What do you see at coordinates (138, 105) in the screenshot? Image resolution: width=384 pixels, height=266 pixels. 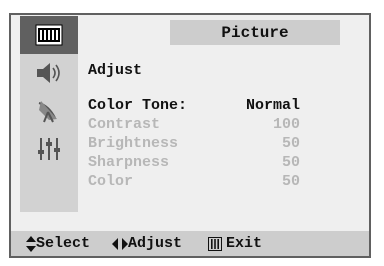 I see `menu-item-label: Color Tone:` at bounding box center [138, 105].